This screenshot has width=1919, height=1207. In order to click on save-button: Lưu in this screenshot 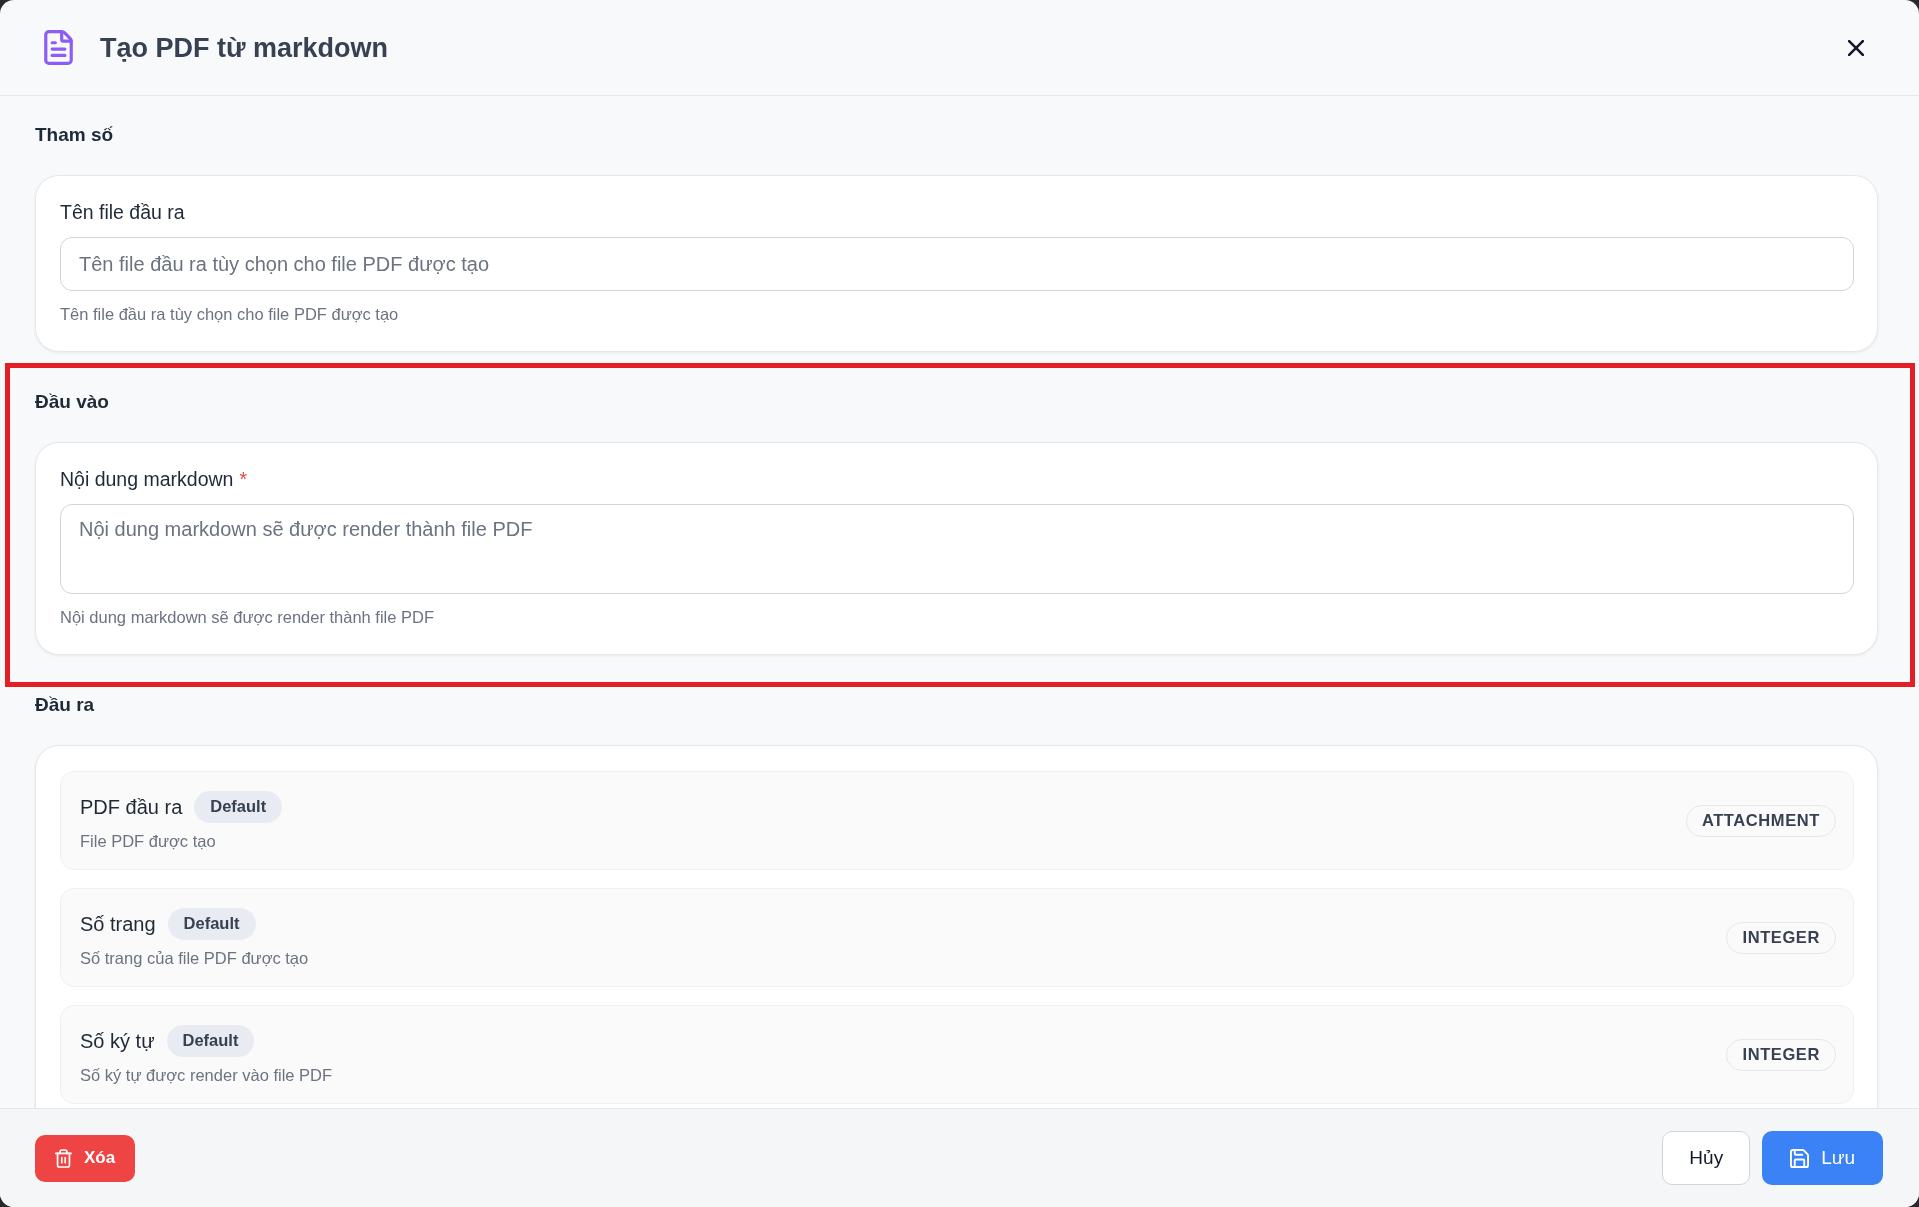, I will do `click(1822, 1158)`.